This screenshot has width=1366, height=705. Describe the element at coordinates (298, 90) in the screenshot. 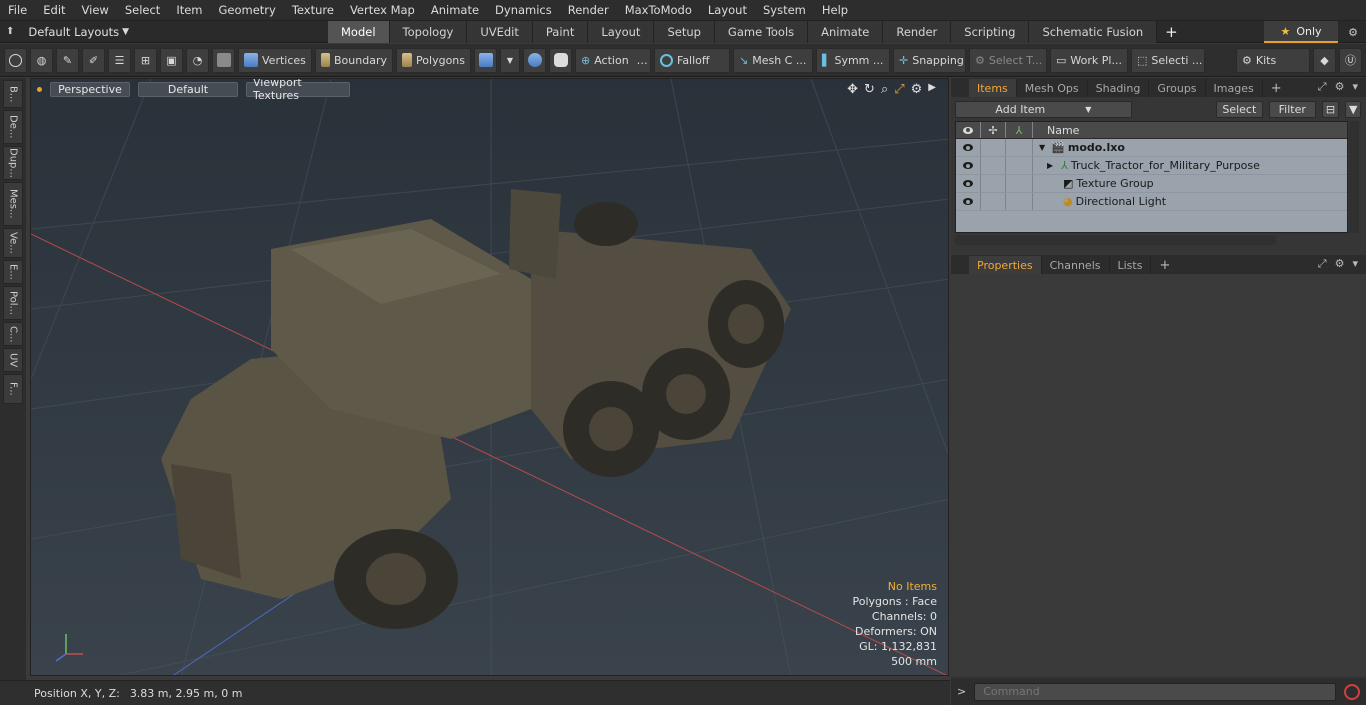

I see `viewport-textures-dropdown: Viewport Textures` at that location.